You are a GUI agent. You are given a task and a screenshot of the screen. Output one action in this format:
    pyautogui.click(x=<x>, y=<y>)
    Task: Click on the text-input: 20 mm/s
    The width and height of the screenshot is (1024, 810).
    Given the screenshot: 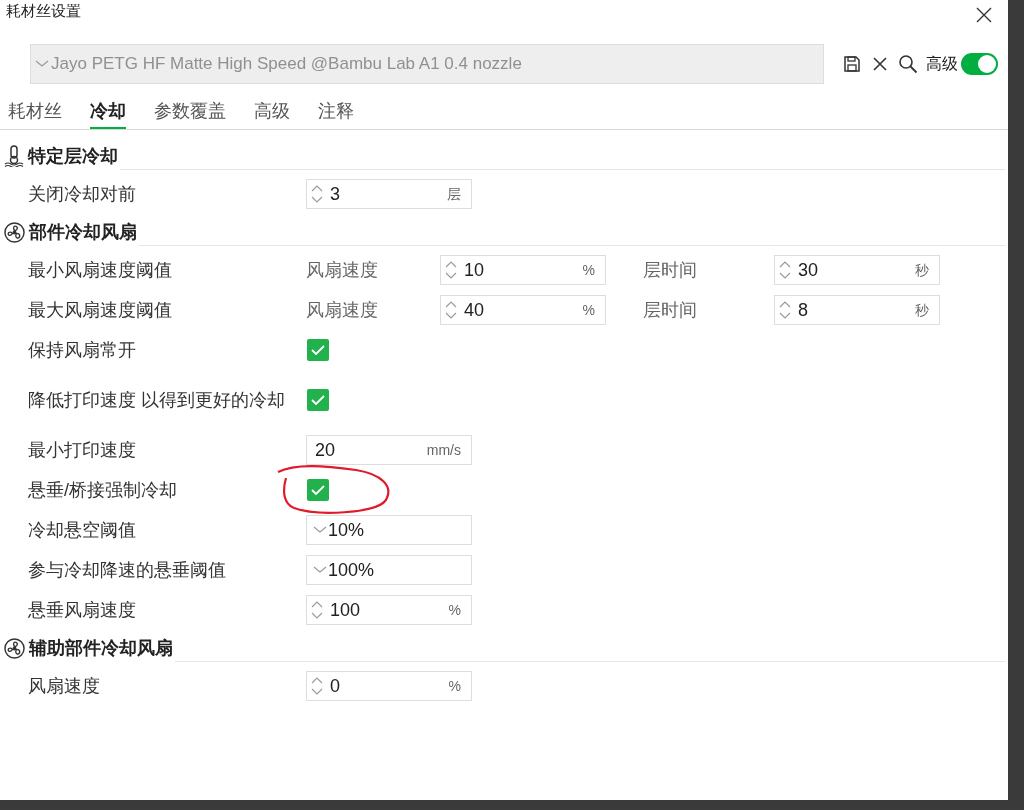 What is the action you would take?
    pyautogui.click(x=389, y=450)
    